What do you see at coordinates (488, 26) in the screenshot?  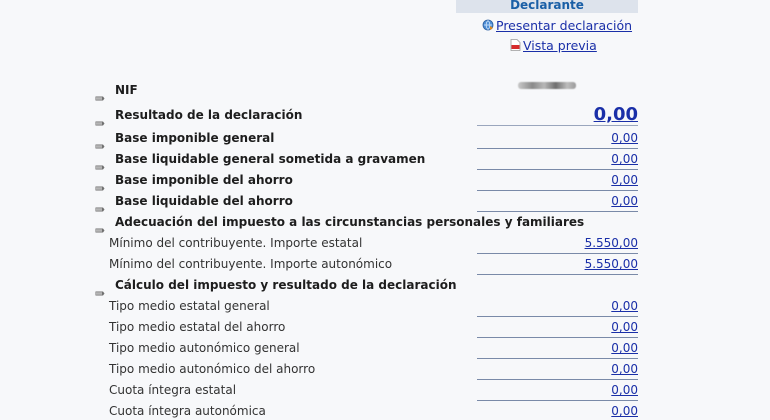 I see `globe-send-icon` at bounding box center [488, 26].